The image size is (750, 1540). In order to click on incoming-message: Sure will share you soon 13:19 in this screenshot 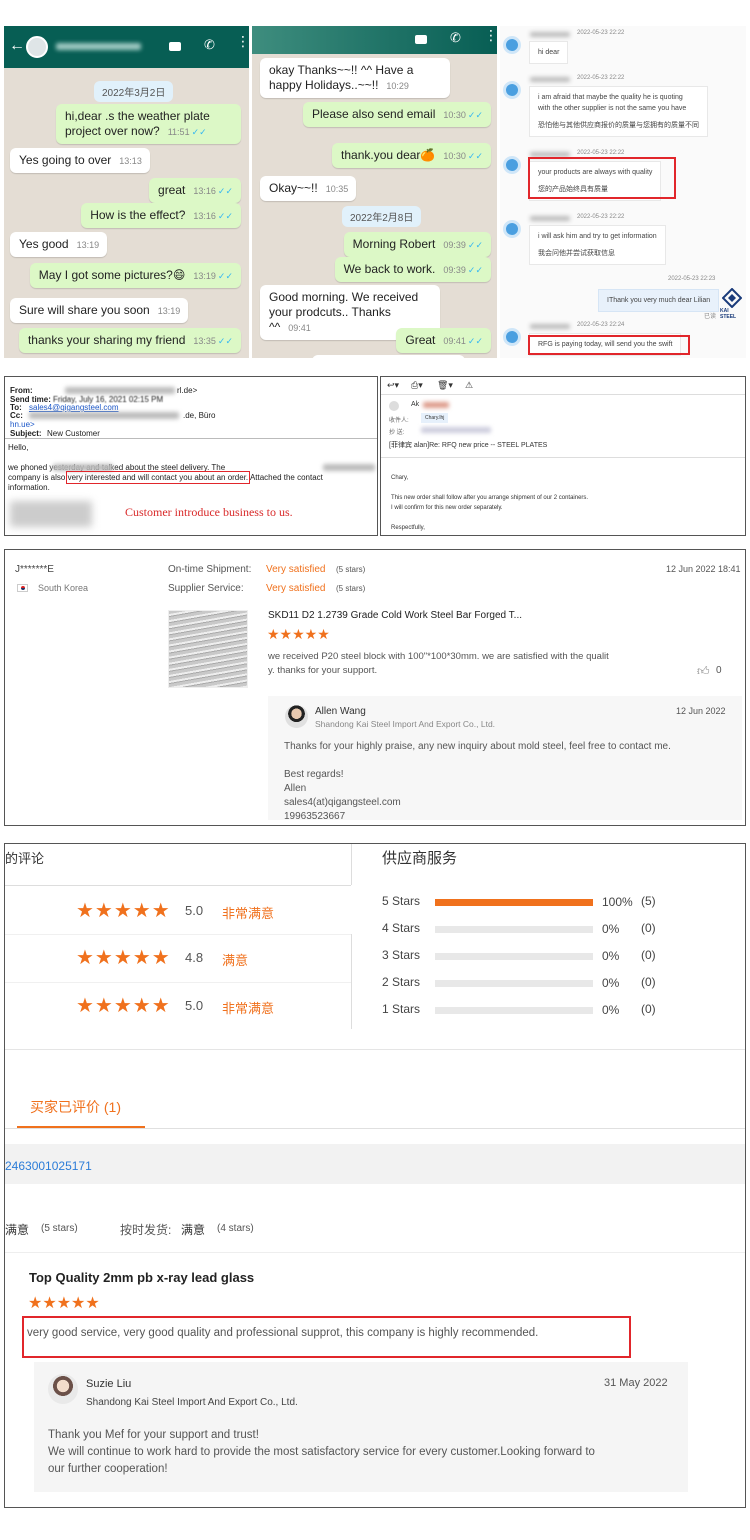, I will do `click(99, 310)`.